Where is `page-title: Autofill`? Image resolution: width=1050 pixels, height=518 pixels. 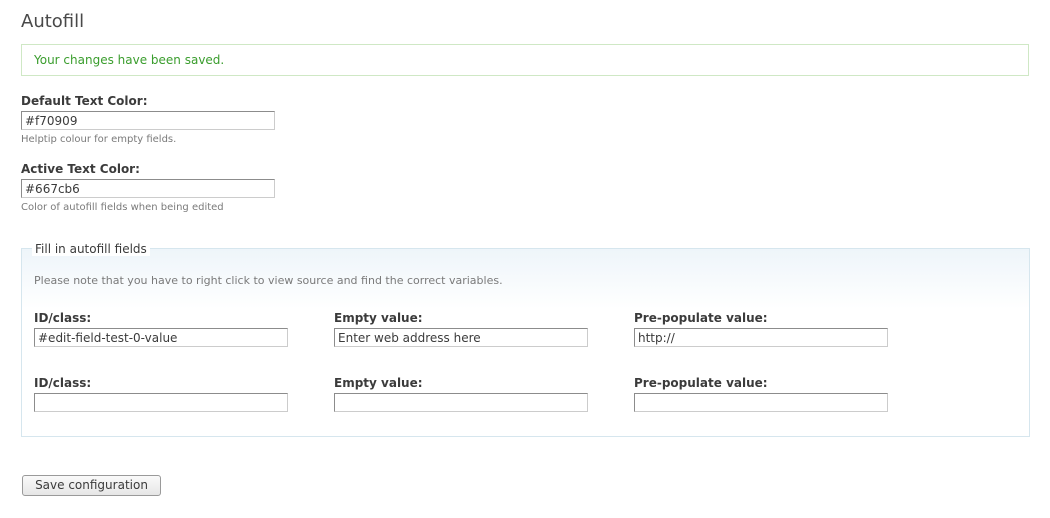 page-title: Autofill is located at coordinates (53, 21).